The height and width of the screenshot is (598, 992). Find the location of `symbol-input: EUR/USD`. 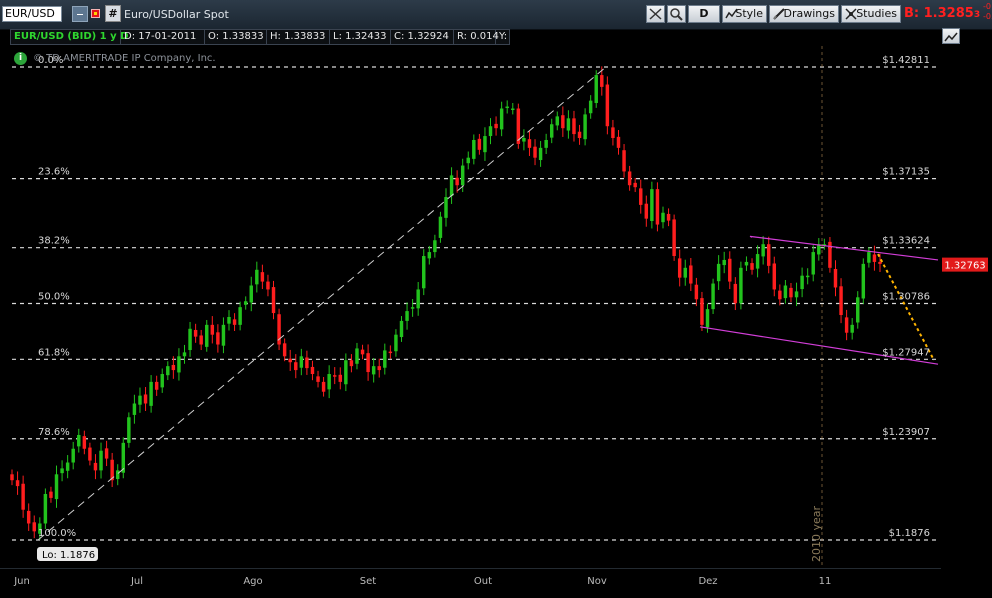

symbol-input: EUR/USD is located at coordinates (32, 14).